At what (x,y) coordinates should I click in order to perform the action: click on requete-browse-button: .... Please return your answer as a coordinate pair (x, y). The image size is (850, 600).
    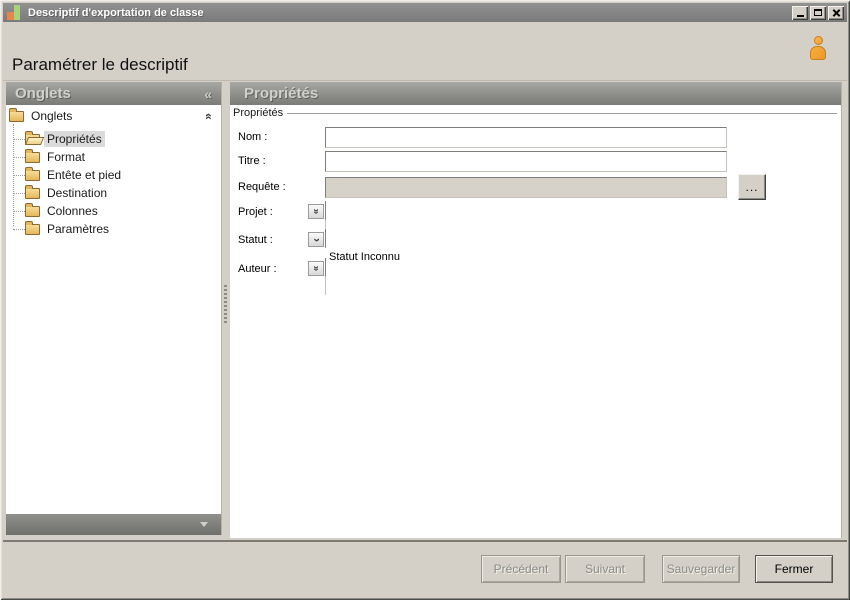
    Looking at the image, I should click on (752, 187).